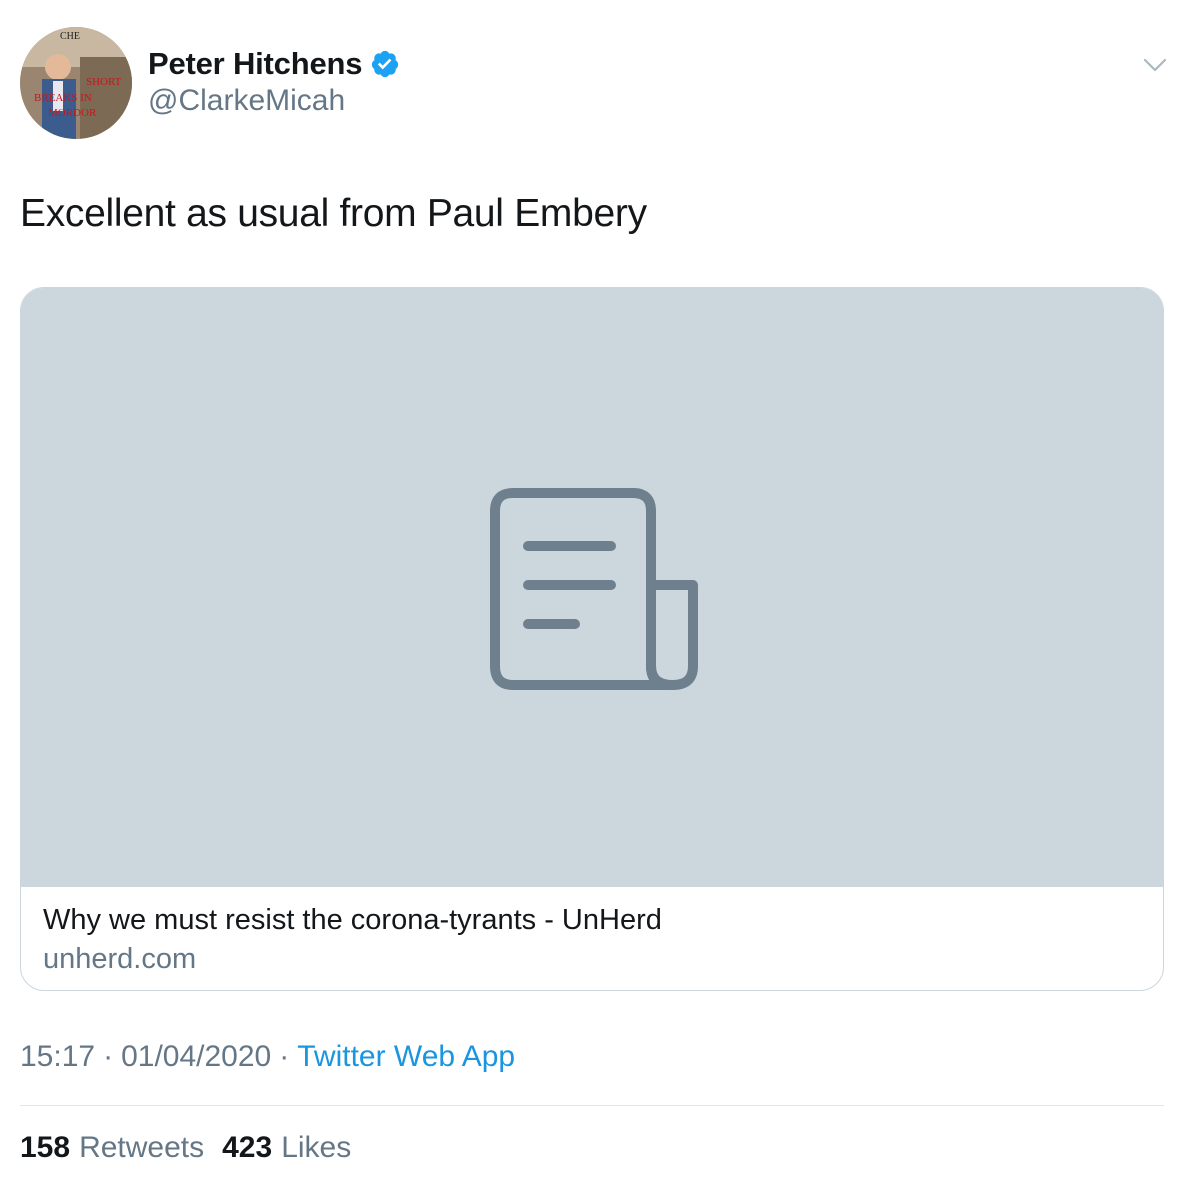 The image size is (1200, 1184). Describe the element at coordinates (247, 1147) in the screenshot. I see `likes-count: 423` at that location.